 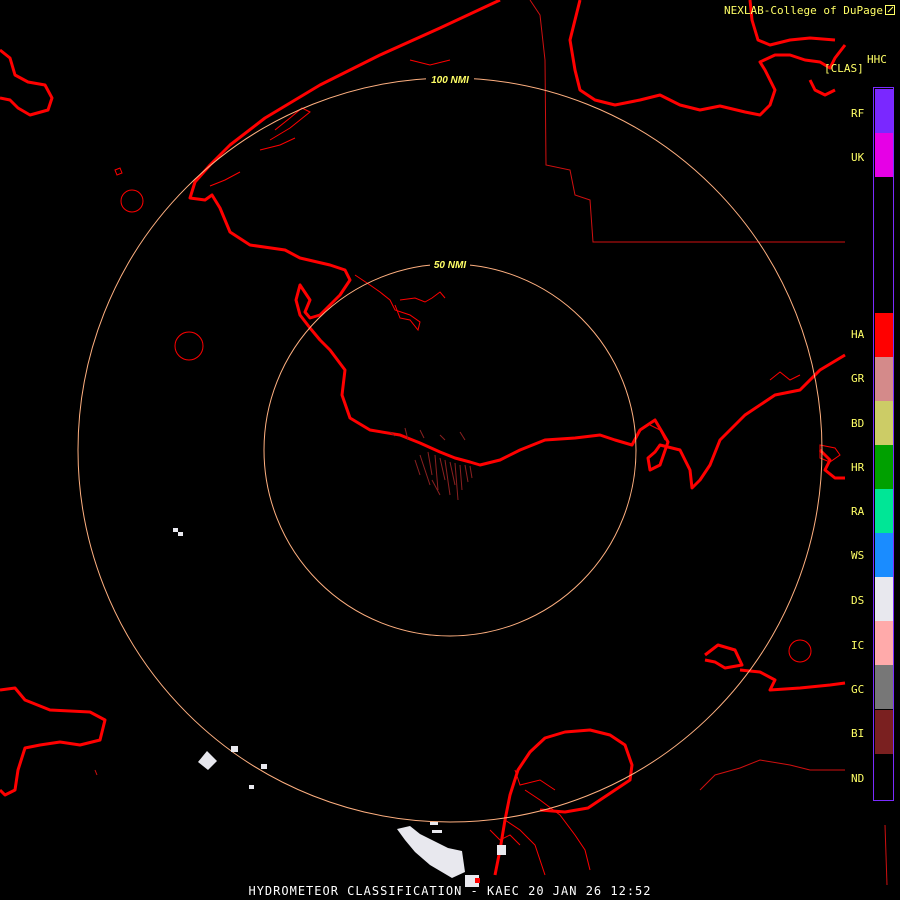 What do you see at coordinates (858, 423) in the screenshot?
I see `legend-label-bd: BD` at bounding box center [858, 423].